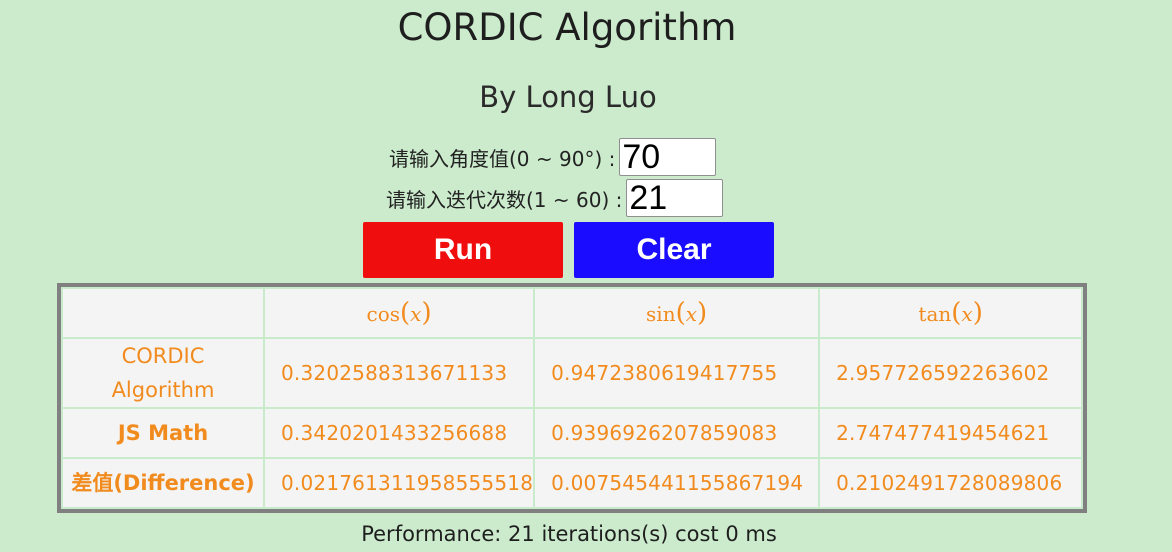  What do you see at coordinates (399, 433) in the screenshot?
I see `jsmath-cos-value: 0.3420201433256688` at bounding box center [399, 433].